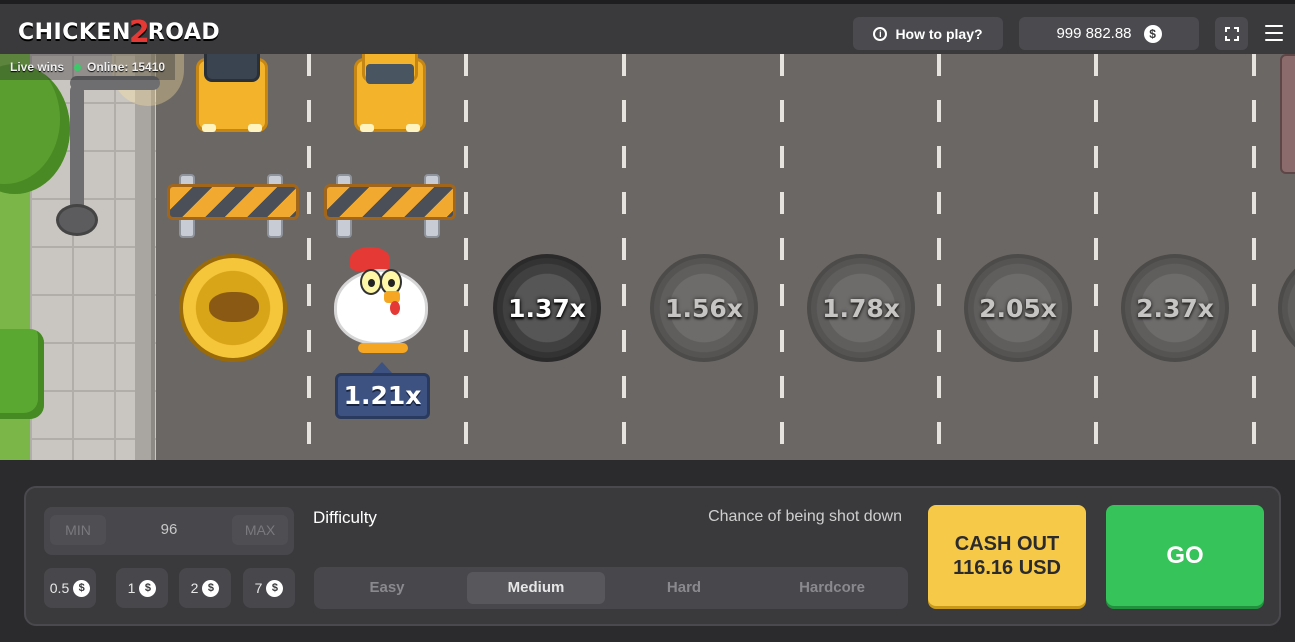 Image resolution: width=1295 pixels, height=642 pixels. I want to click on bet-amount-input: 96, so click(169, 530).